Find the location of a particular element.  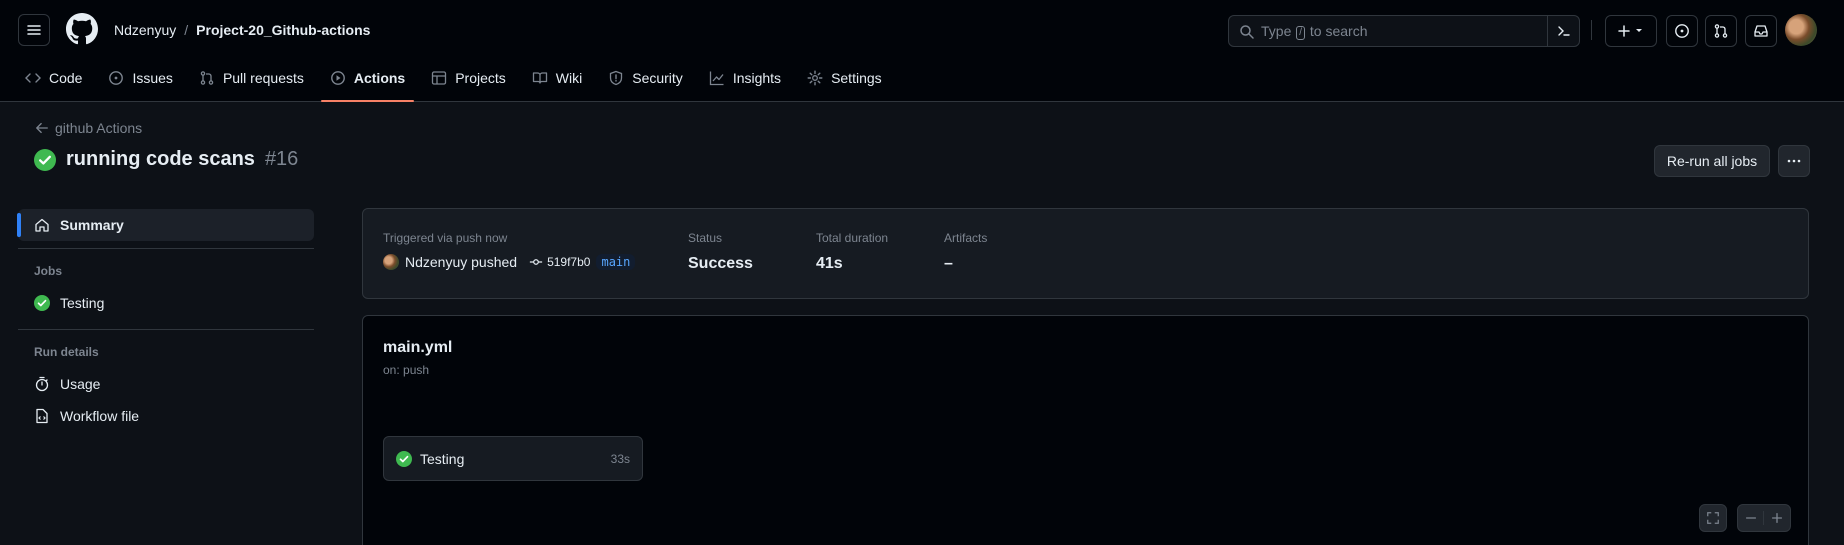

branch-badge: main is located at coordinates (616, 262).